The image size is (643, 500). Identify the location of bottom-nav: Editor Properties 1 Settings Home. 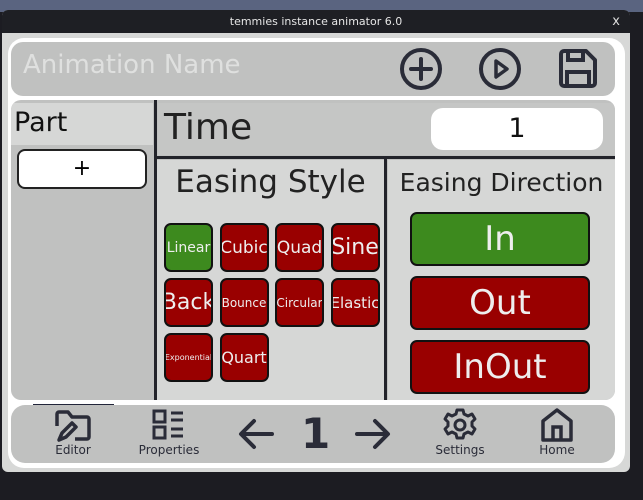
(313, 434).